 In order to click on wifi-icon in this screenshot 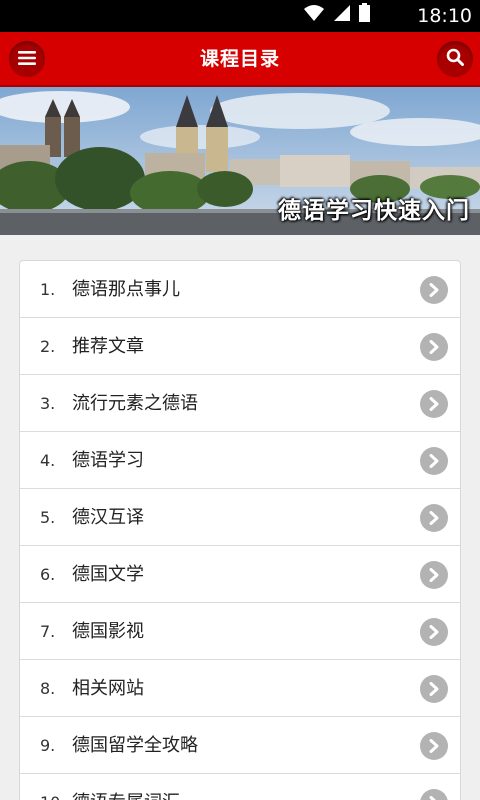, I will do `click(314, 15)`.